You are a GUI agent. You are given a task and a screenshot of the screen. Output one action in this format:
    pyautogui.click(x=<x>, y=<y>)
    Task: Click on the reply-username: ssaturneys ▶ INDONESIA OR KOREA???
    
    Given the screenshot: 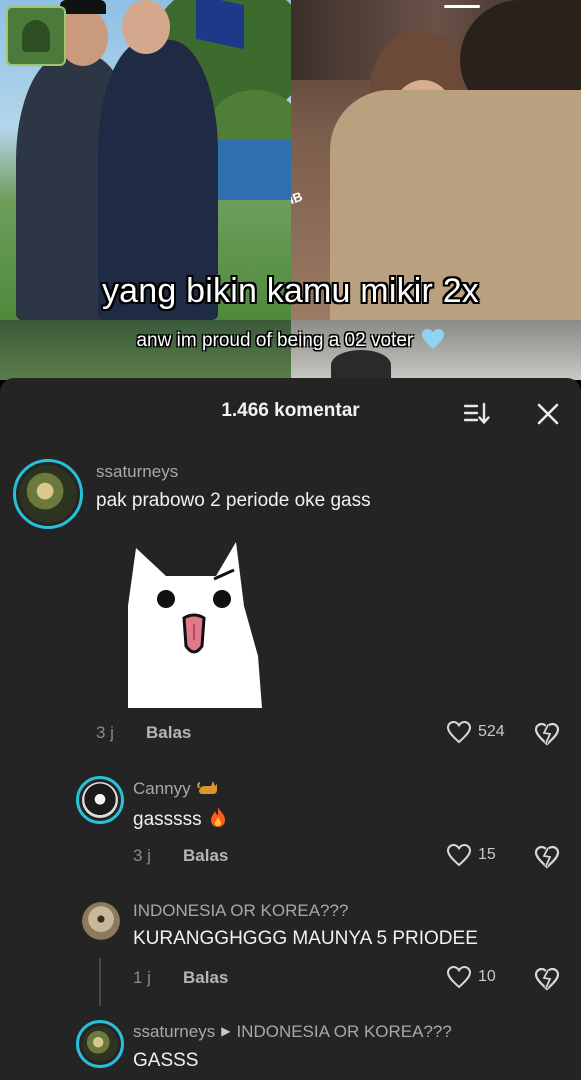 What is the action you would take?
    pyautogui.click(x=292, y=1032)
    